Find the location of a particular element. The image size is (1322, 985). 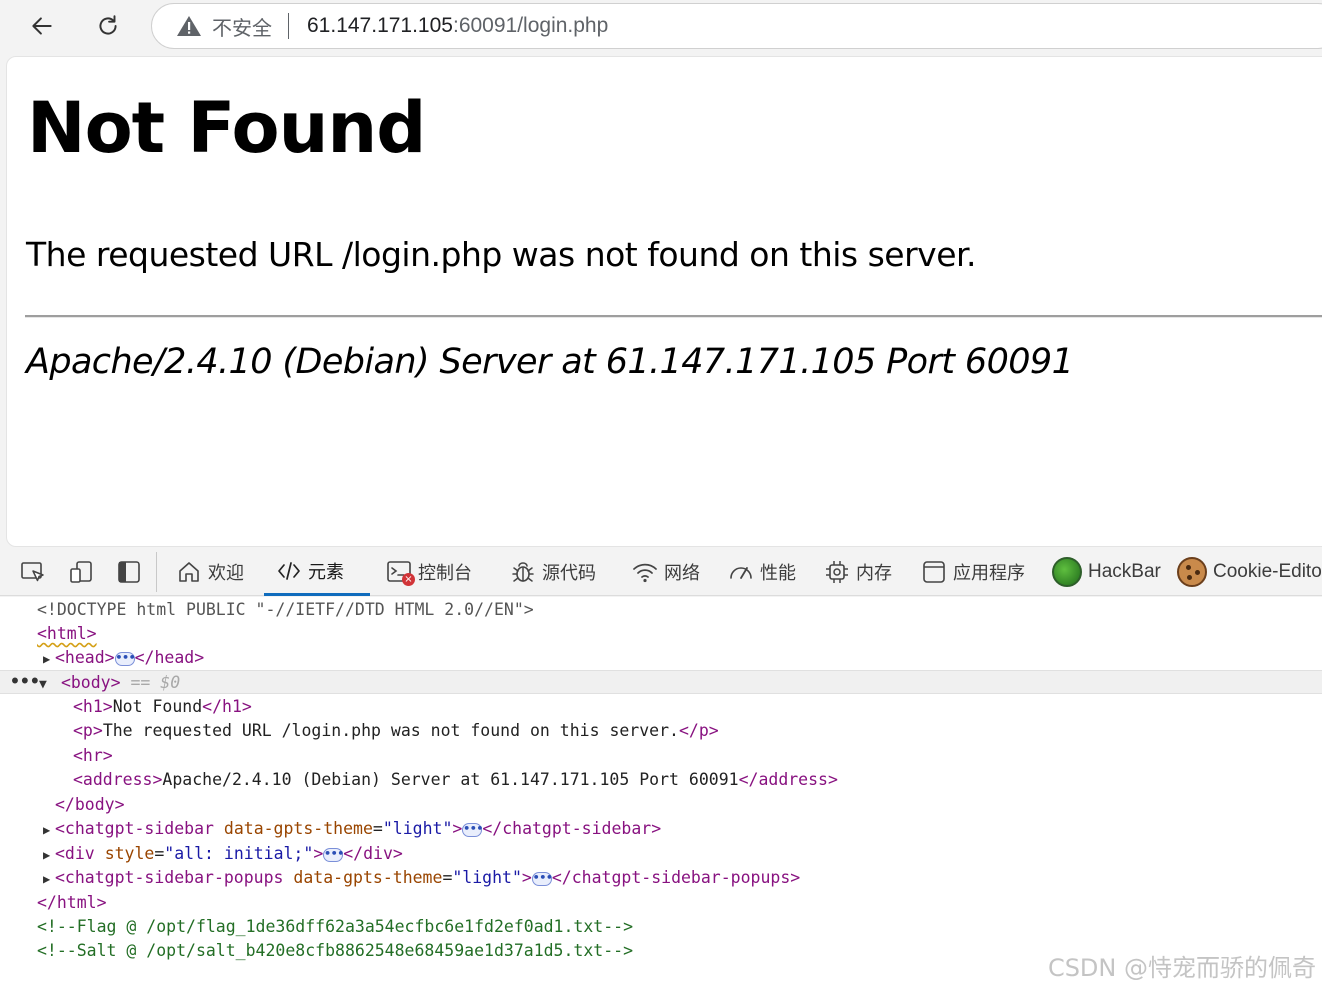

tab-network-label: 网络 is located at coordinates (682, 573).